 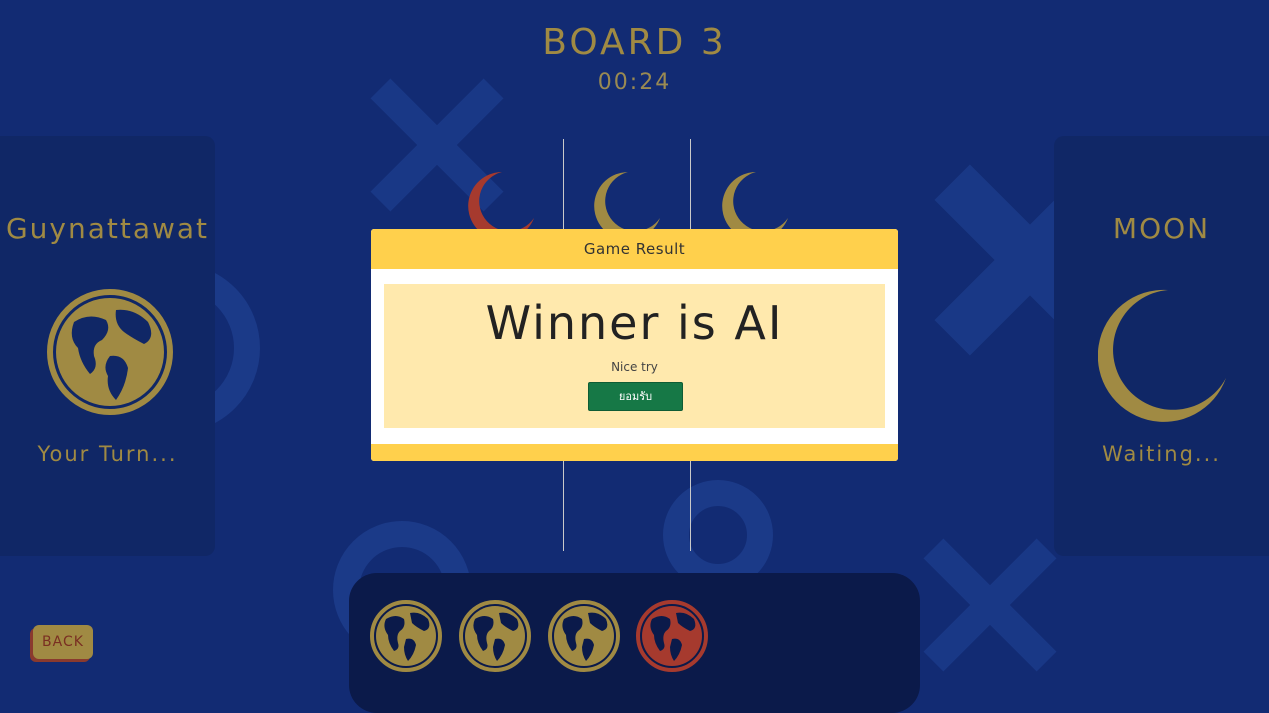 I want to click on game-result-modal: Game Result Winner is AI Nice try ยอมรับ, so click(x=634, y=345).